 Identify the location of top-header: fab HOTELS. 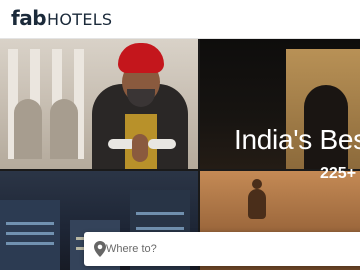
(180, 19).